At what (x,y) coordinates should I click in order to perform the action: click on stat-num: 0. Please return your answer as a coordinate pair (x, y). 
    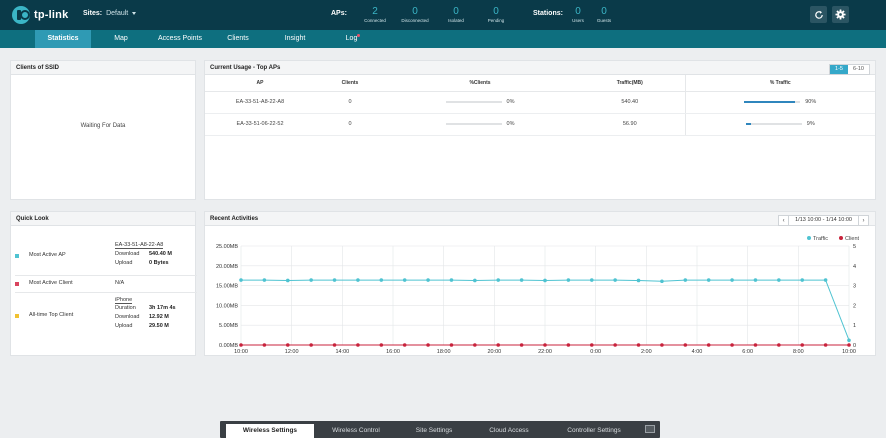
    Looking at the image, I should click on (456, 11).